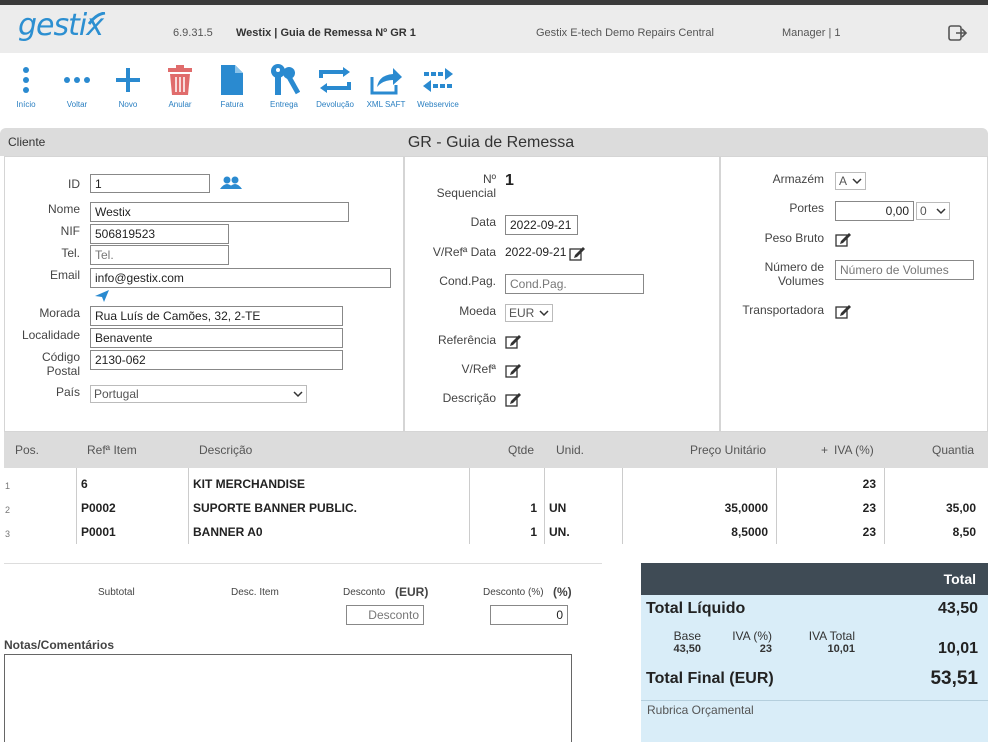  What do you see at coordinates (112, 450) in the screenshot?
I see `col-ref: Refª Item` at bounding box center [112, 450].